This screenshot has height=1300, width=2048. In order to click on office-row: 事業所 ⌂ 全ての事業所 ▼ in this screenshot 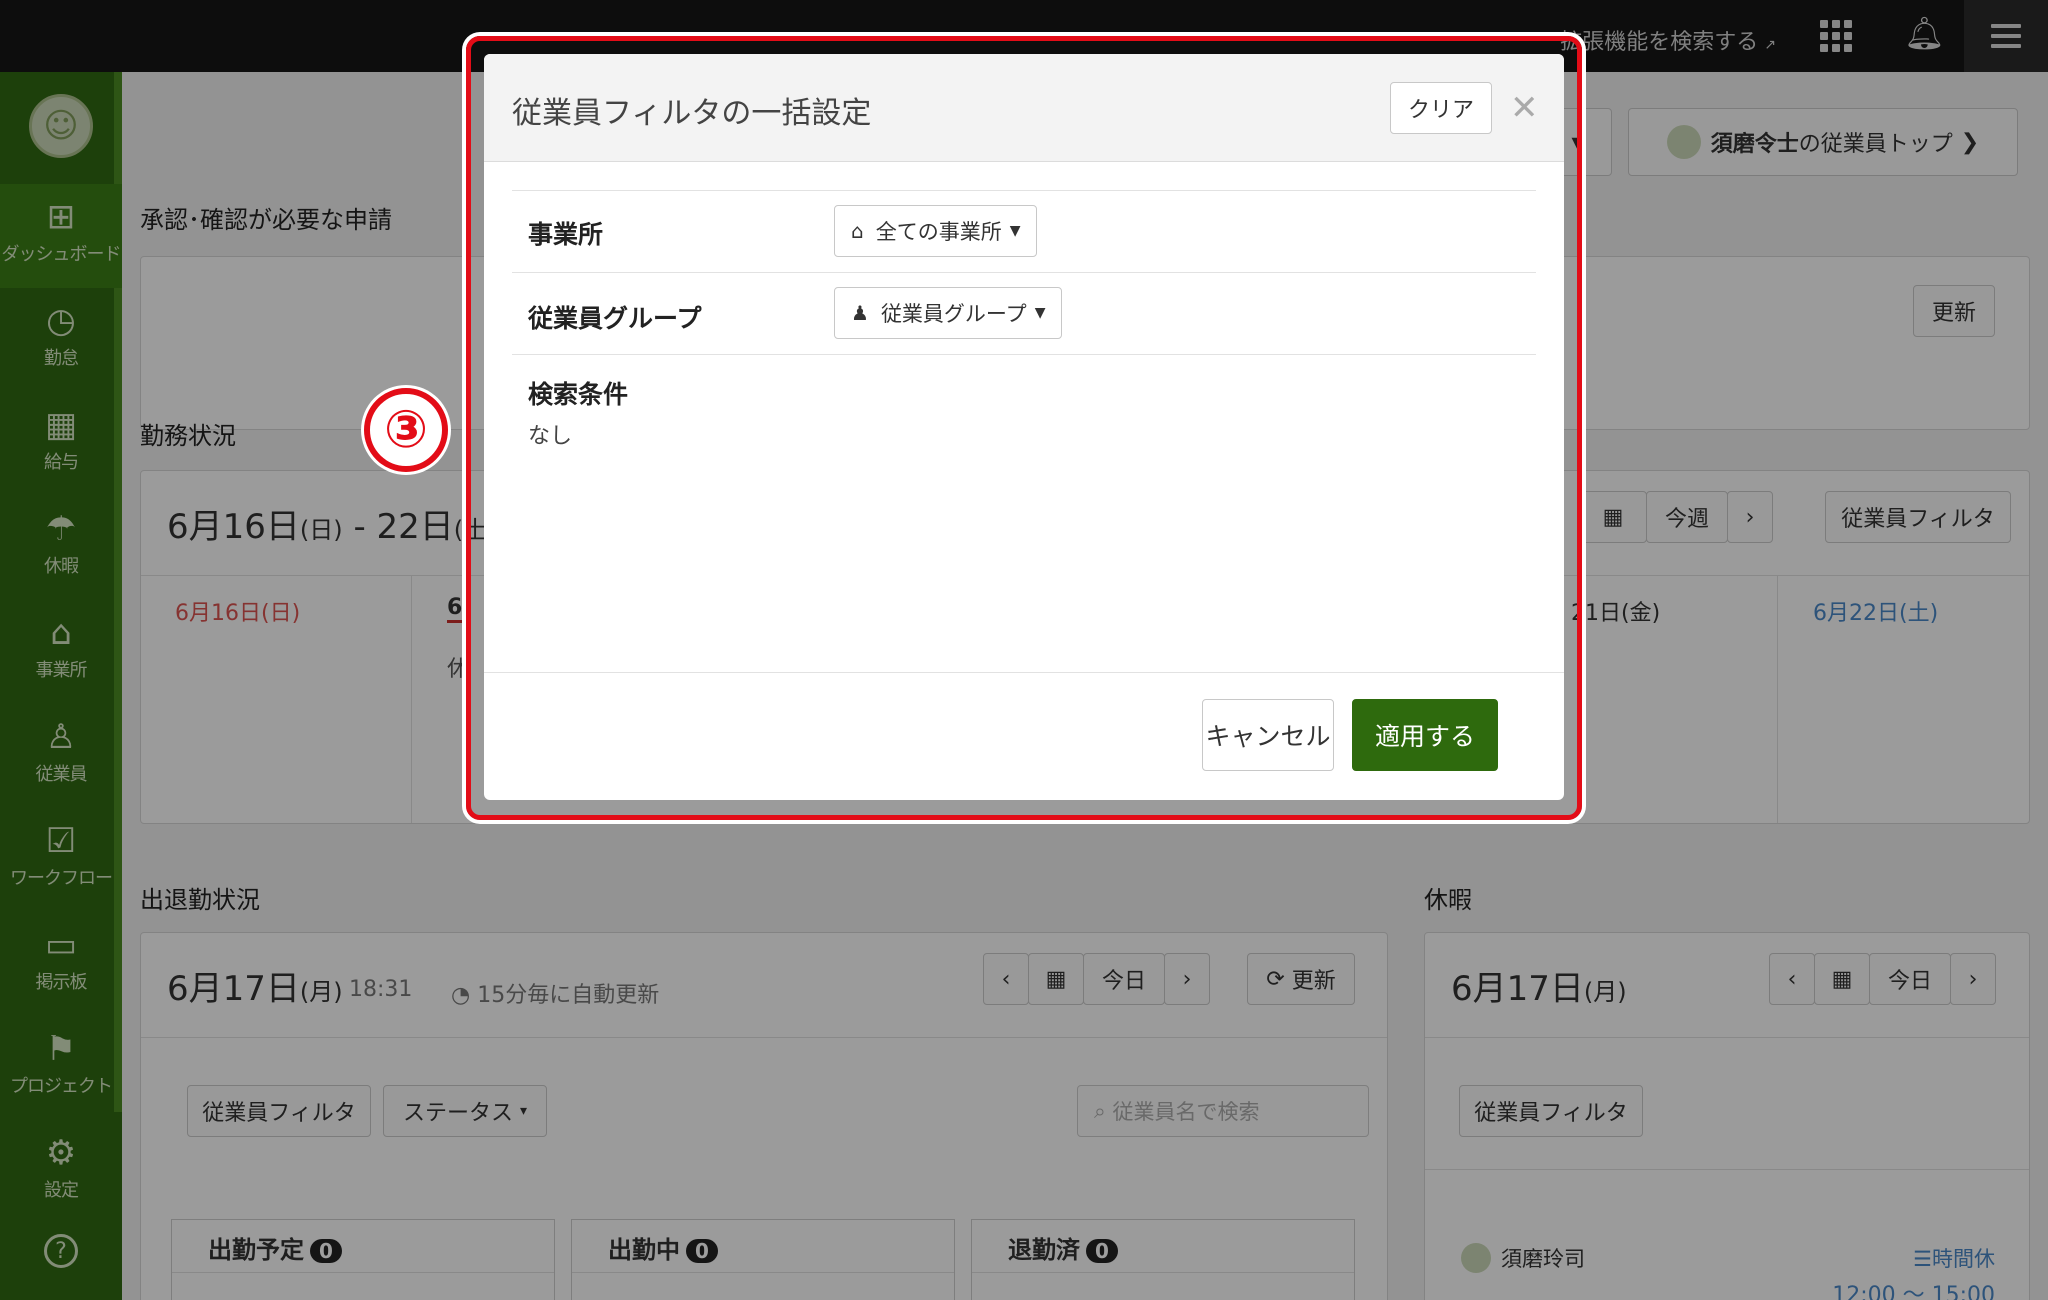, I will do `click(1024, 231)`.